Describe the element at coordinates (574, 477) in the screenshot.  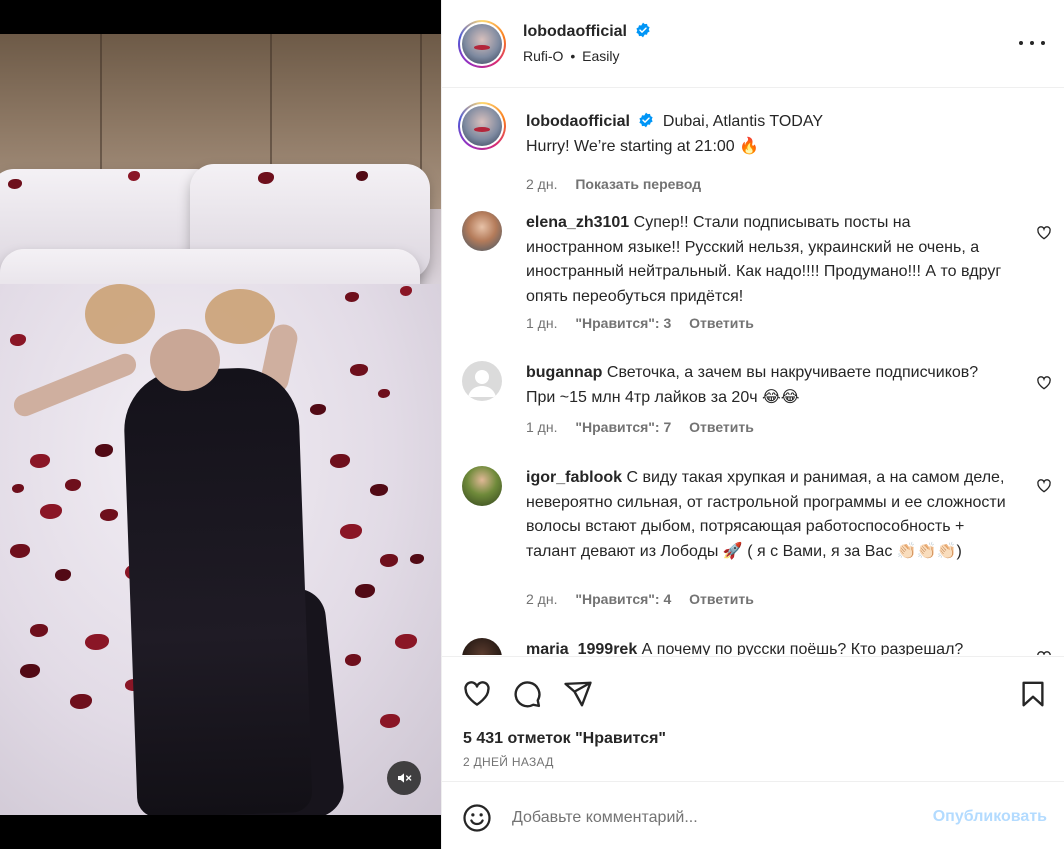
I see `comment-username-link: igor_fablook` at that location.